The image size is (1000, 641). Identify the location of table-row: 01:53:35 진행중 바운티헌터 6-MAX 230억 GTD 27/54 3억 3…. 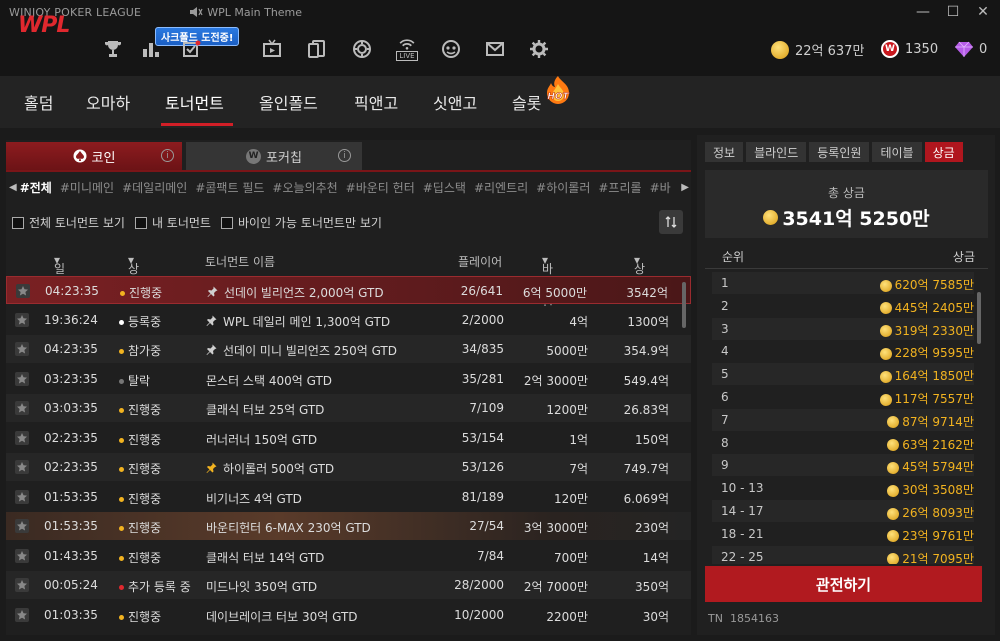
(348, 526).